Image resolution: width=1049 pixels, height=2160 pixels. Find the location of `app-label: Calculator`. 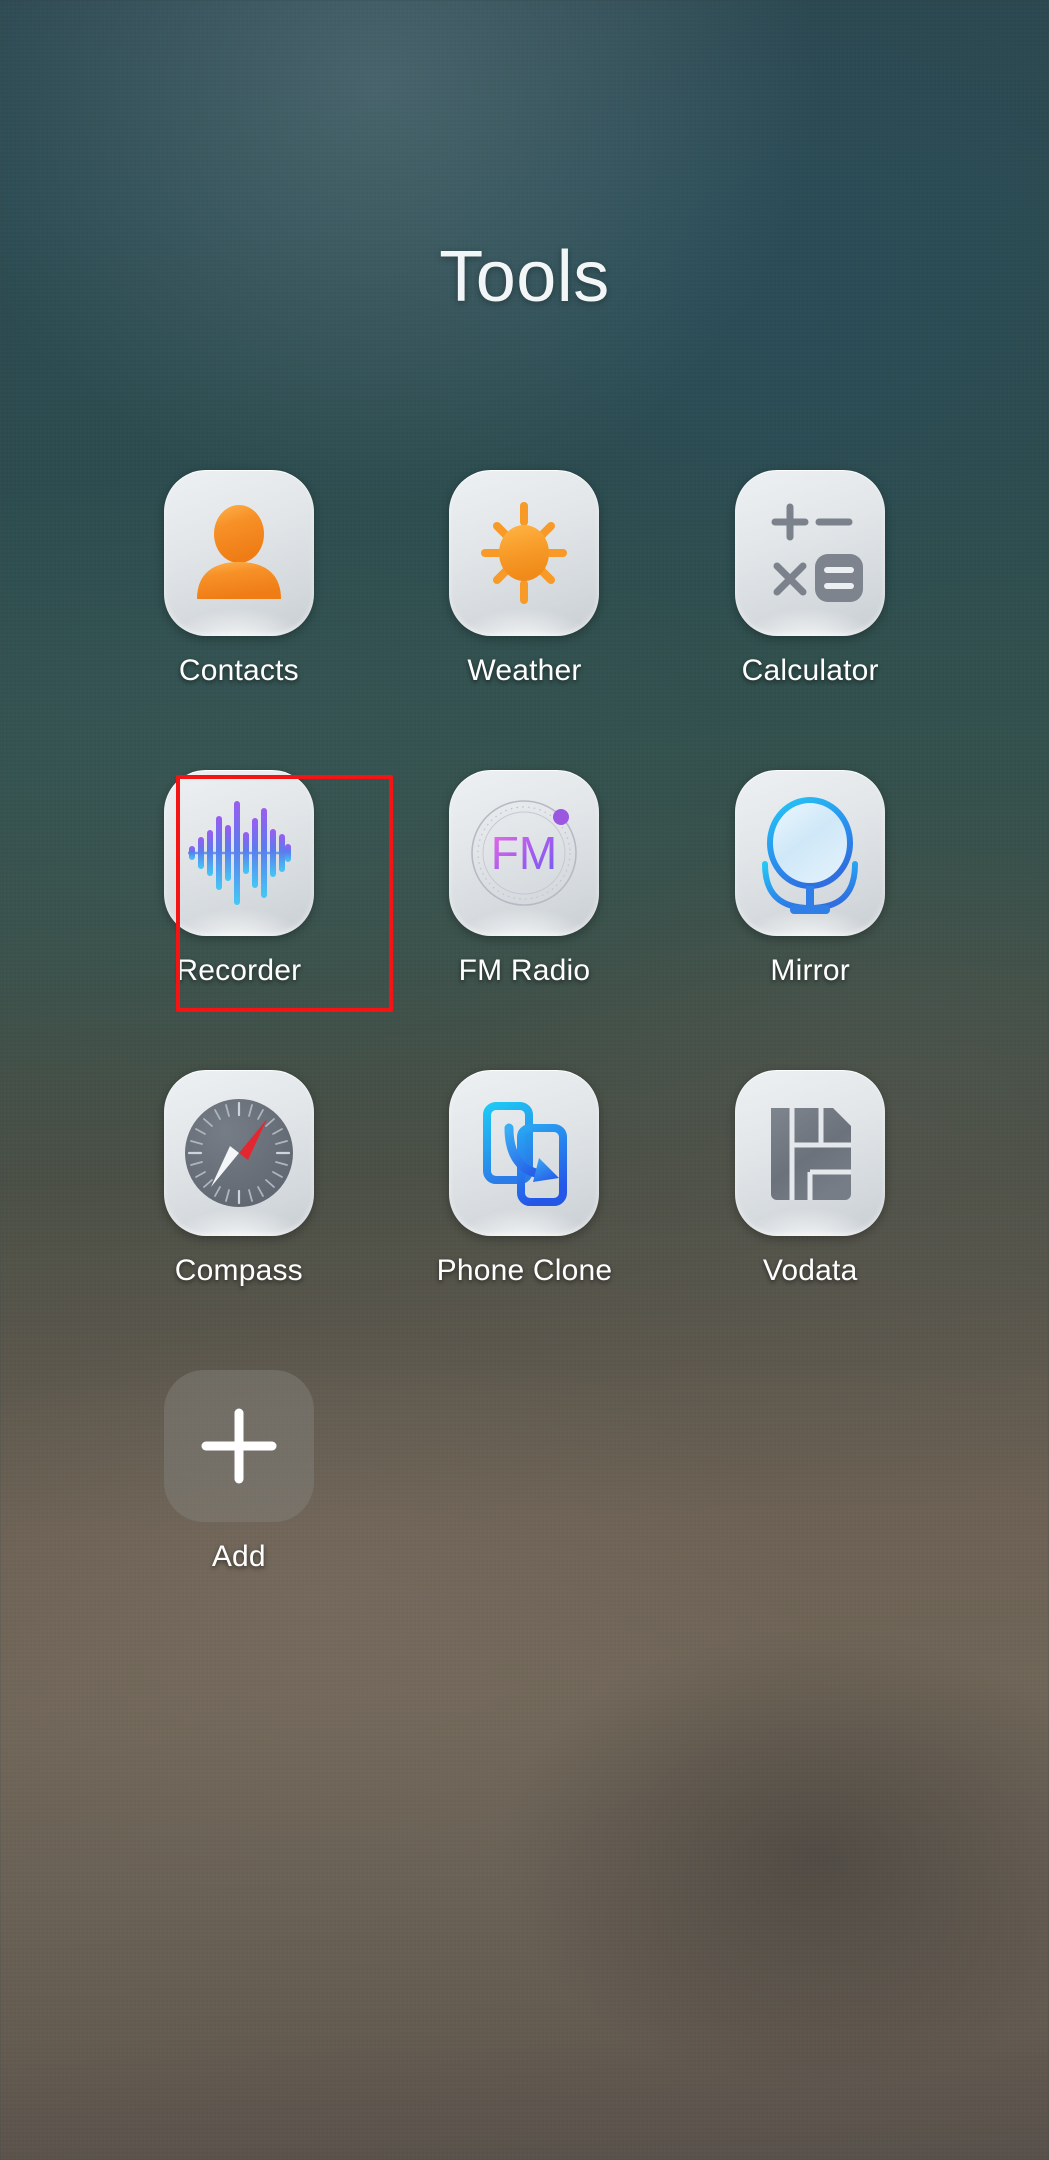

app-label: Calculator is located at coordinates (810, 670).